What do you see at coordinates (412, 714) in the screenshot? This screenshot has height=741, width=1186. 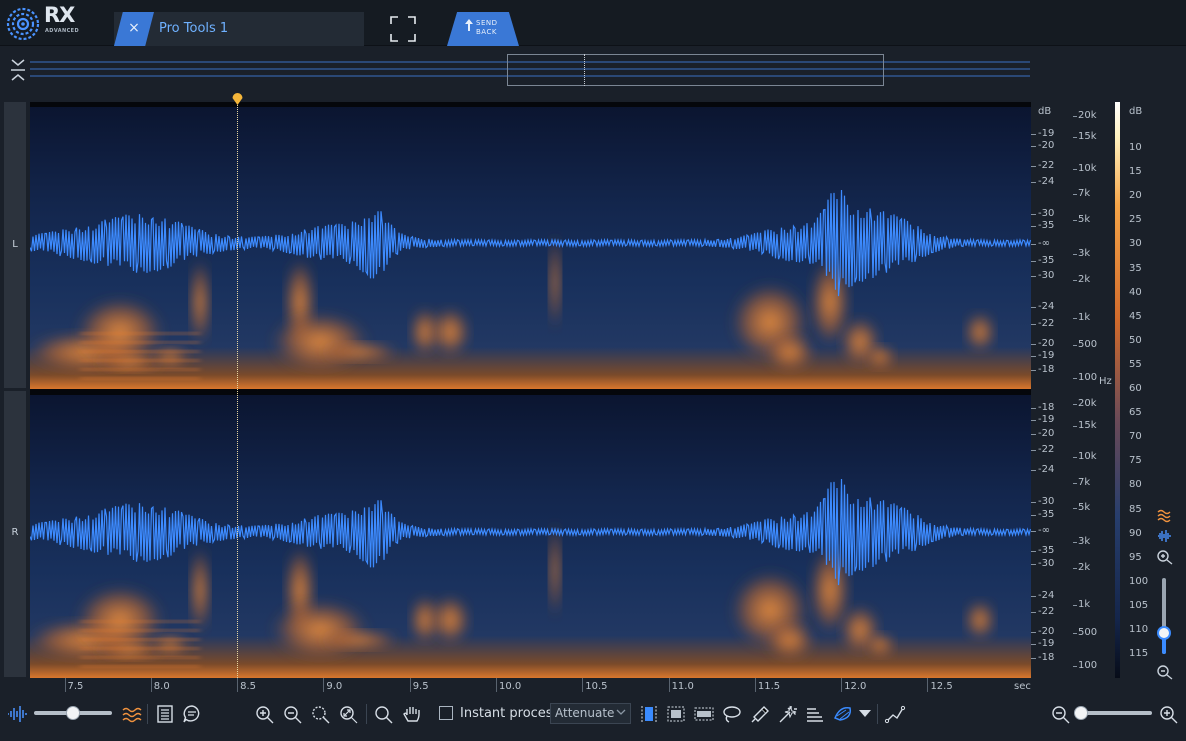 I see `hand-icon` at bounding box center [412, 714].